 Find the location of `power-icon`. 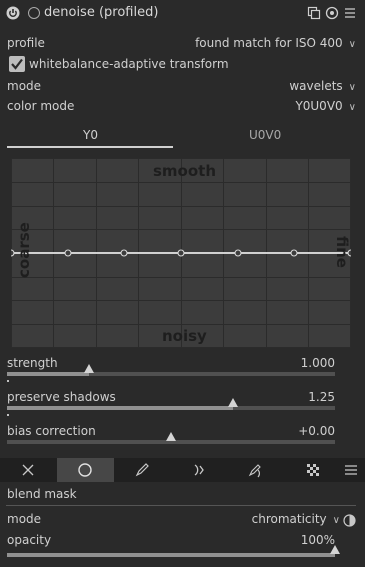

power-icon is located at coordinates (13, 13).